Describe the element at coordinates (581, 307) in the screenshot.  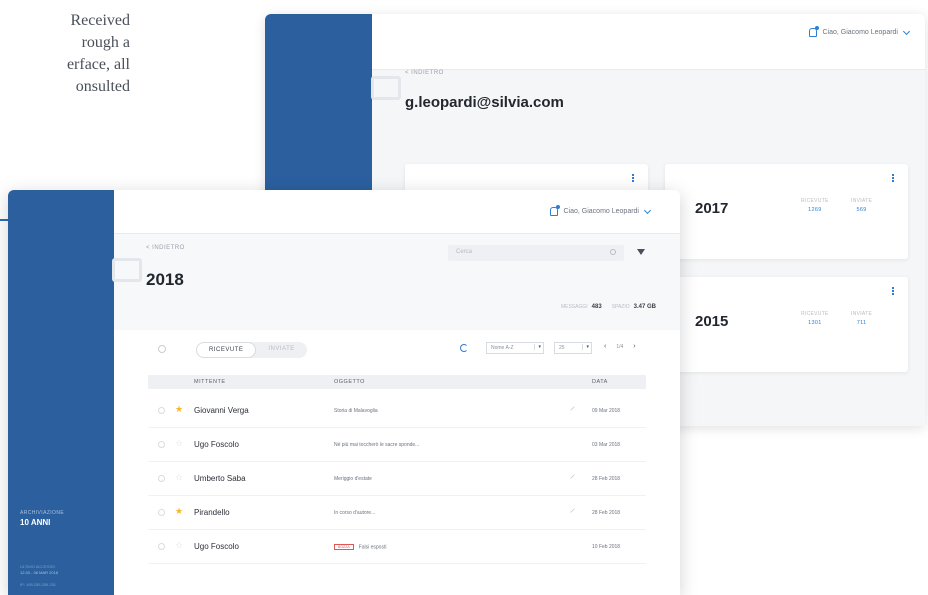
I see `message-count: MESSAGGI 483` at that location.